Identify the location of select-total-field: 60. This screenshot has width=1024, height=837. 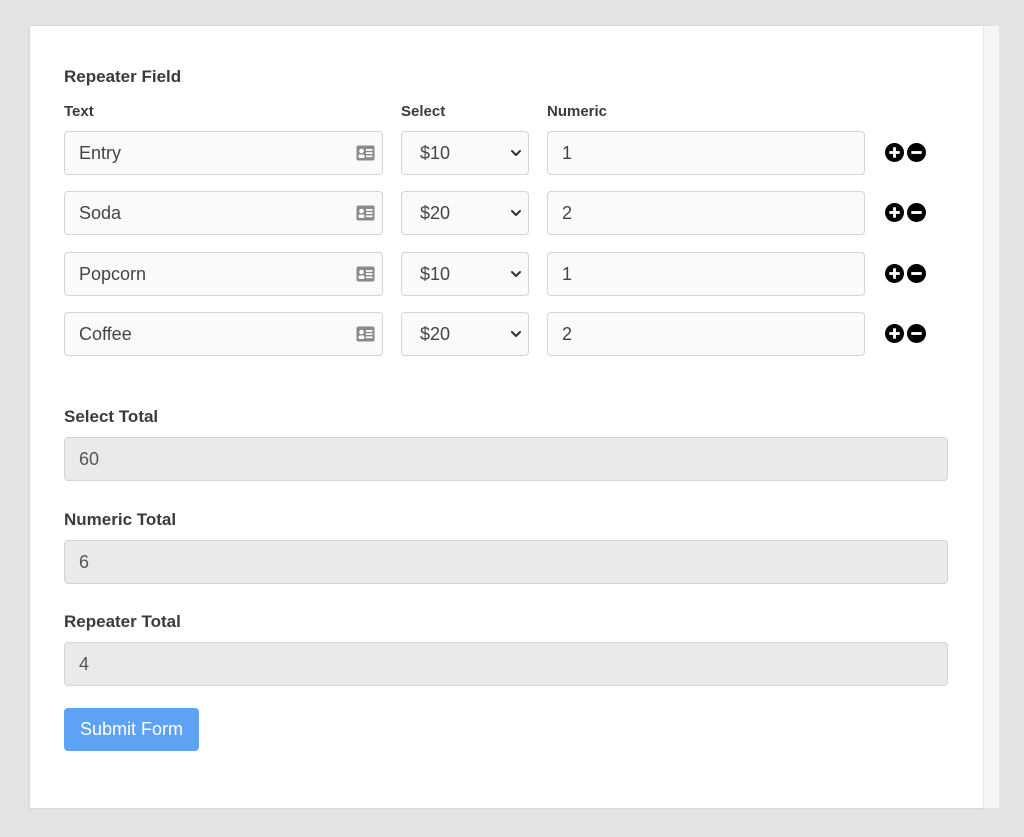
(506, 459).